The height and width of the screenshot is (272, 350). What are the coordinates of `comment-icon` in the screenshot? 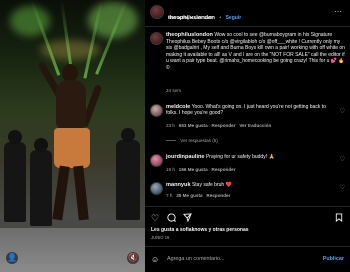 It's located at (171, 218).